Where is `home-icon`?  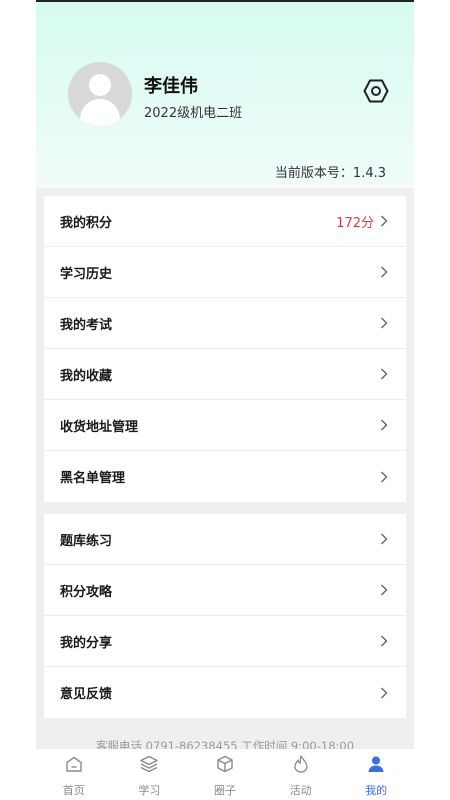 home-icon is located at coordinates (74, 764).